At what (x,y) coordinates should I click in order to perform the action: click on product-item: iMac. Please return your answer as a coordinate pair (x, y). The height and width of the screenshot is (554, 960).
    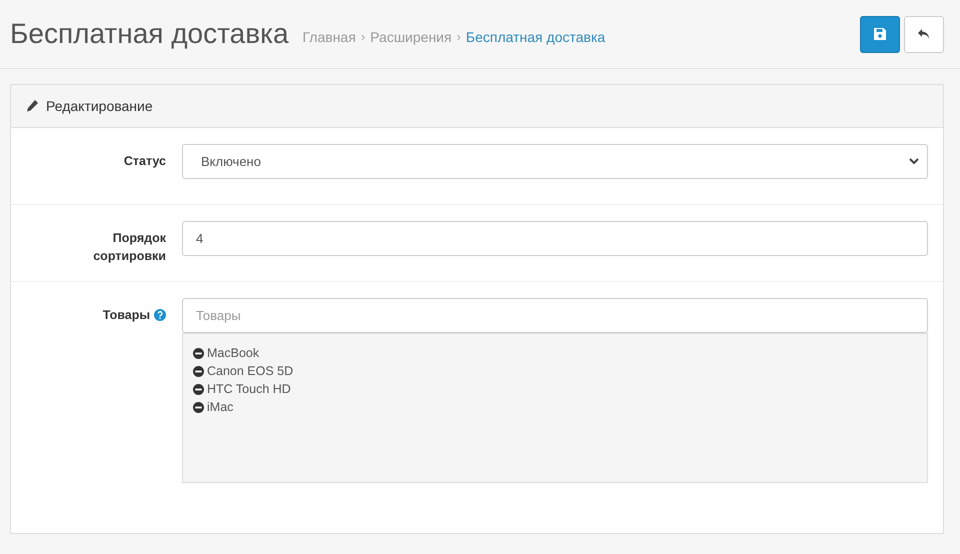
    Looking at the image, I should click on (213, 407).